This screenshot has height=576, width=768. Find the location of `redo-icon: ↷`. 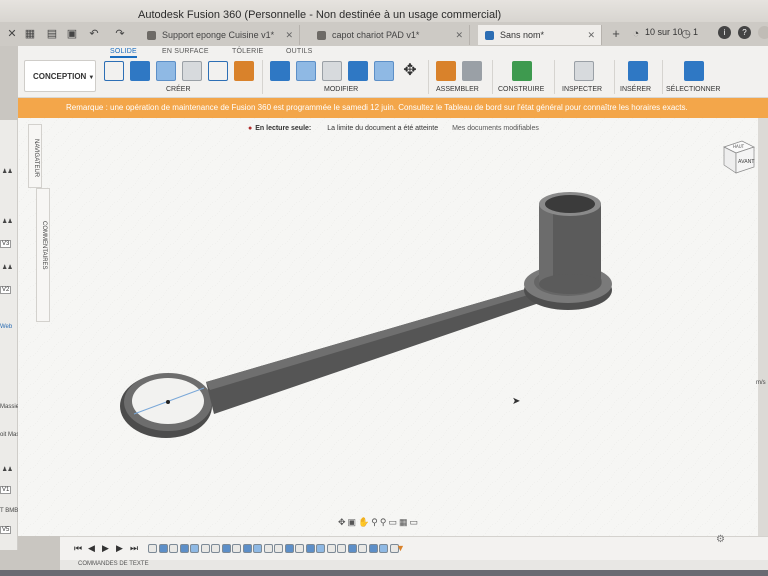

redo-icon: ↷ is located at coordinates (120, 34).